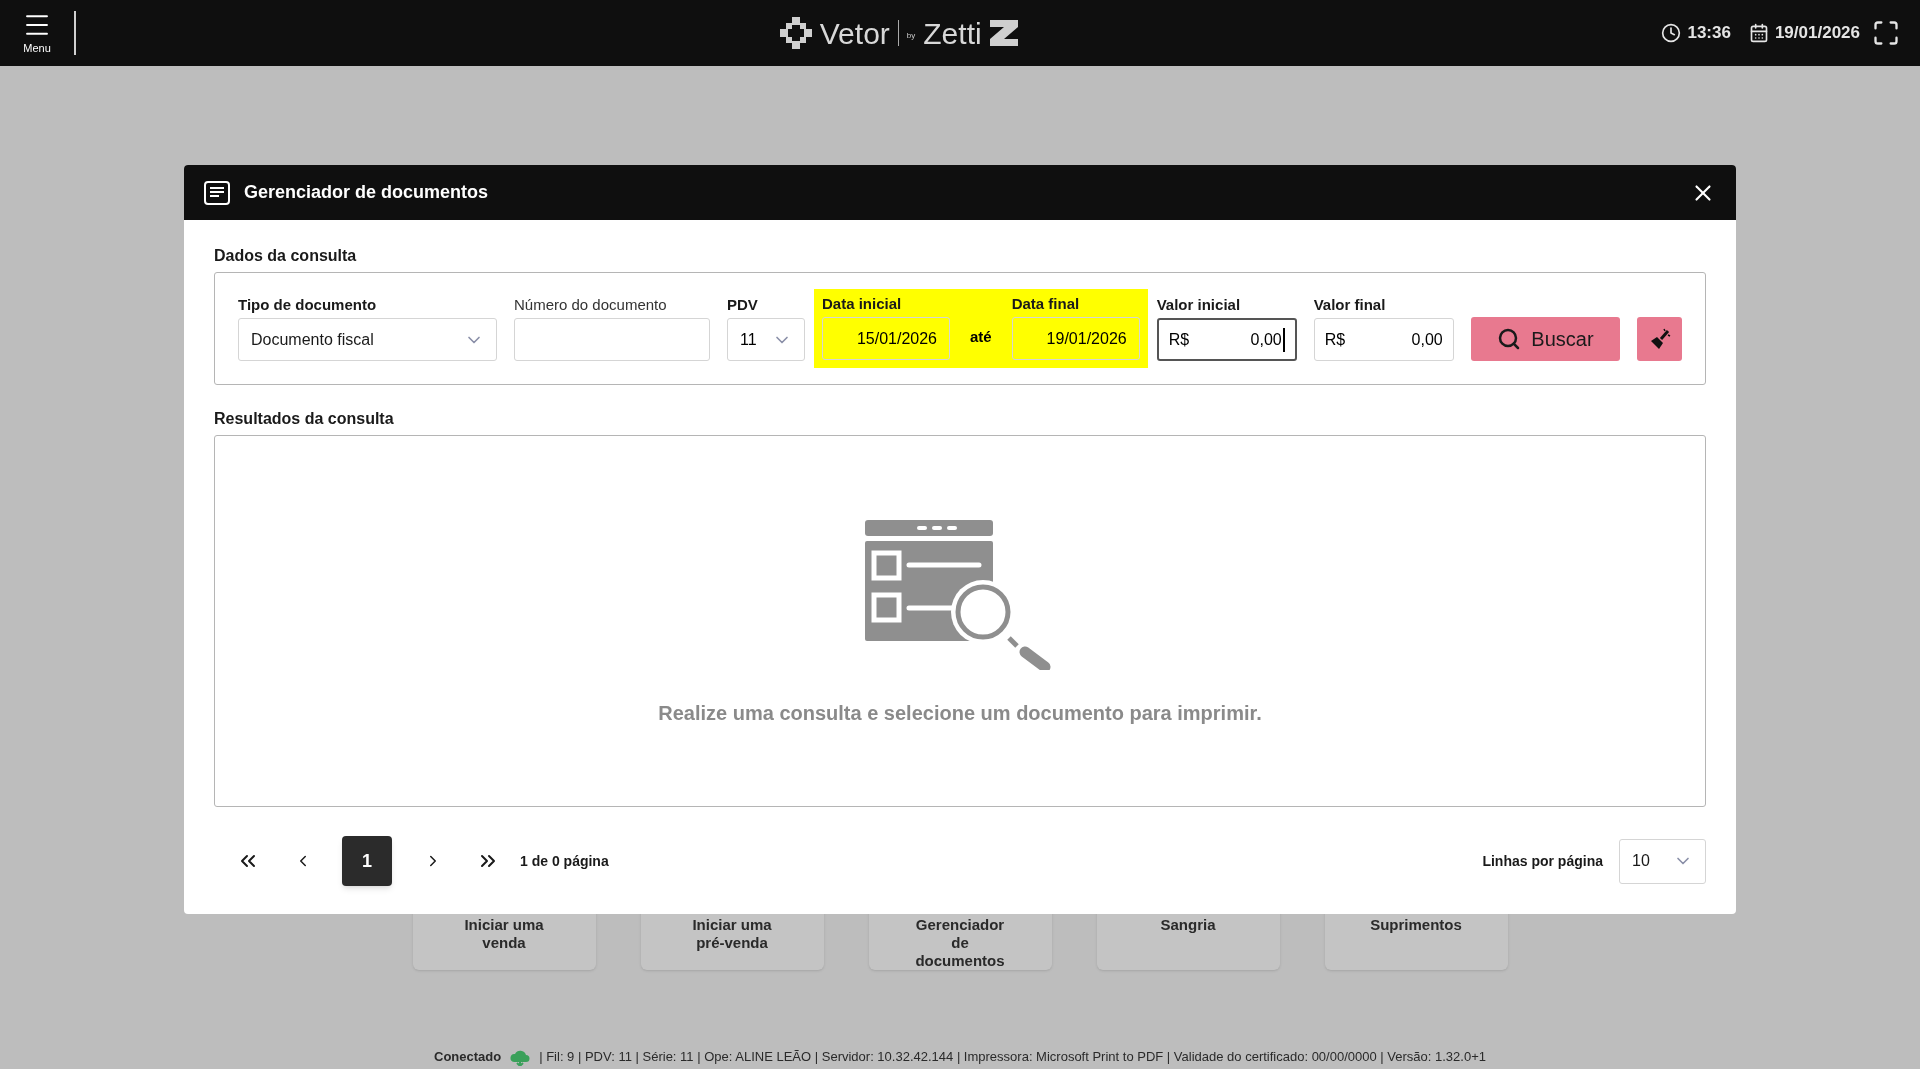 The width and height of the screenshot is (1920, 1069). I want to click on document-number-field, so click(612, 339).